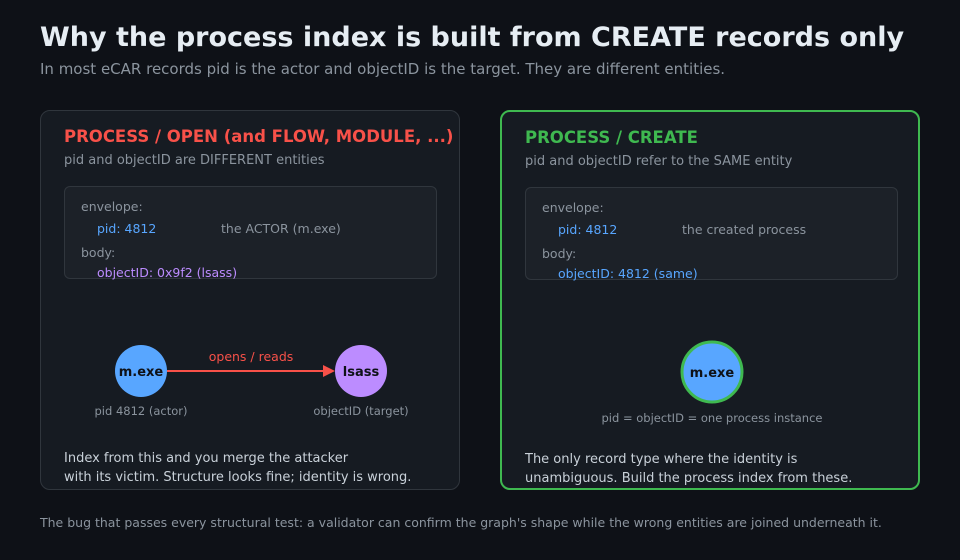 The width and height of the screenshot is (960, 560). I want to click on process-node-caption: pid = objectID = one process instance, so click(712, 418).